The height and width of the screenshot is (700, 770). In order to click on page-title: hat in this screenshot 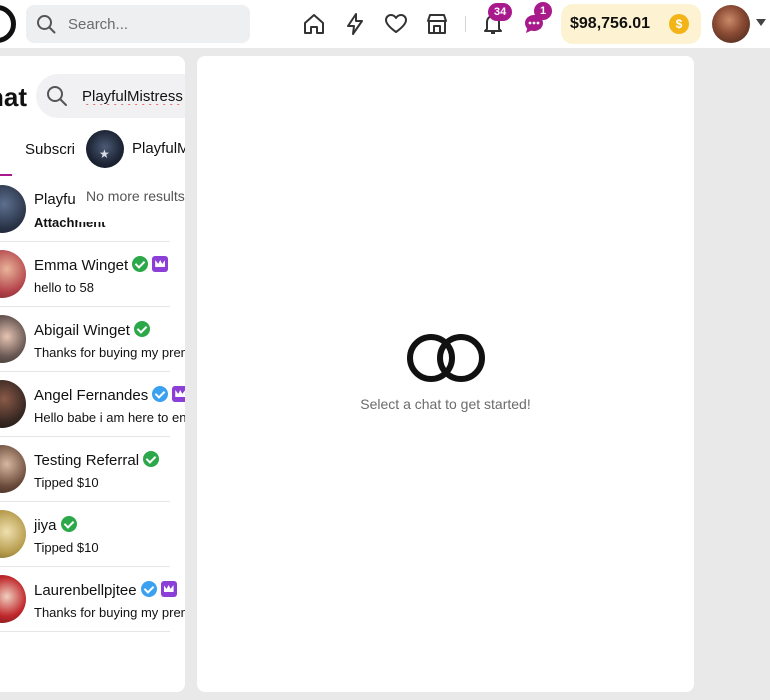, I will do `click(13, 97)`.